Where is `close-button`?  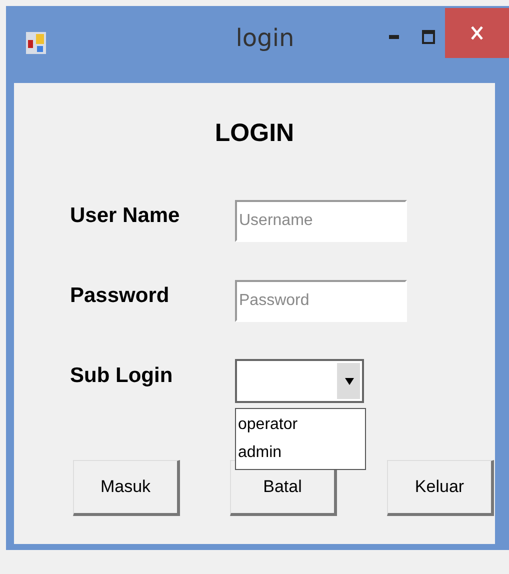 close-button is located at coordinates (477, 33).